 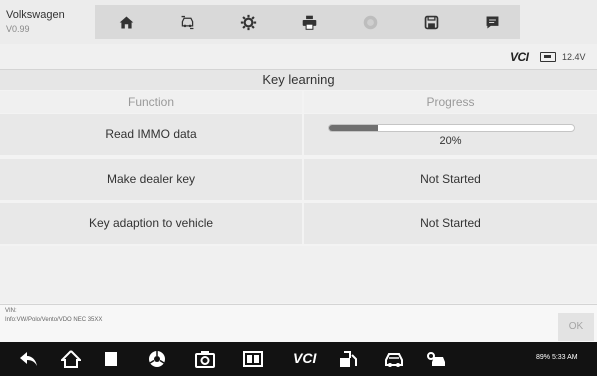 I want to click on save-button, so click(x=431, y=22).